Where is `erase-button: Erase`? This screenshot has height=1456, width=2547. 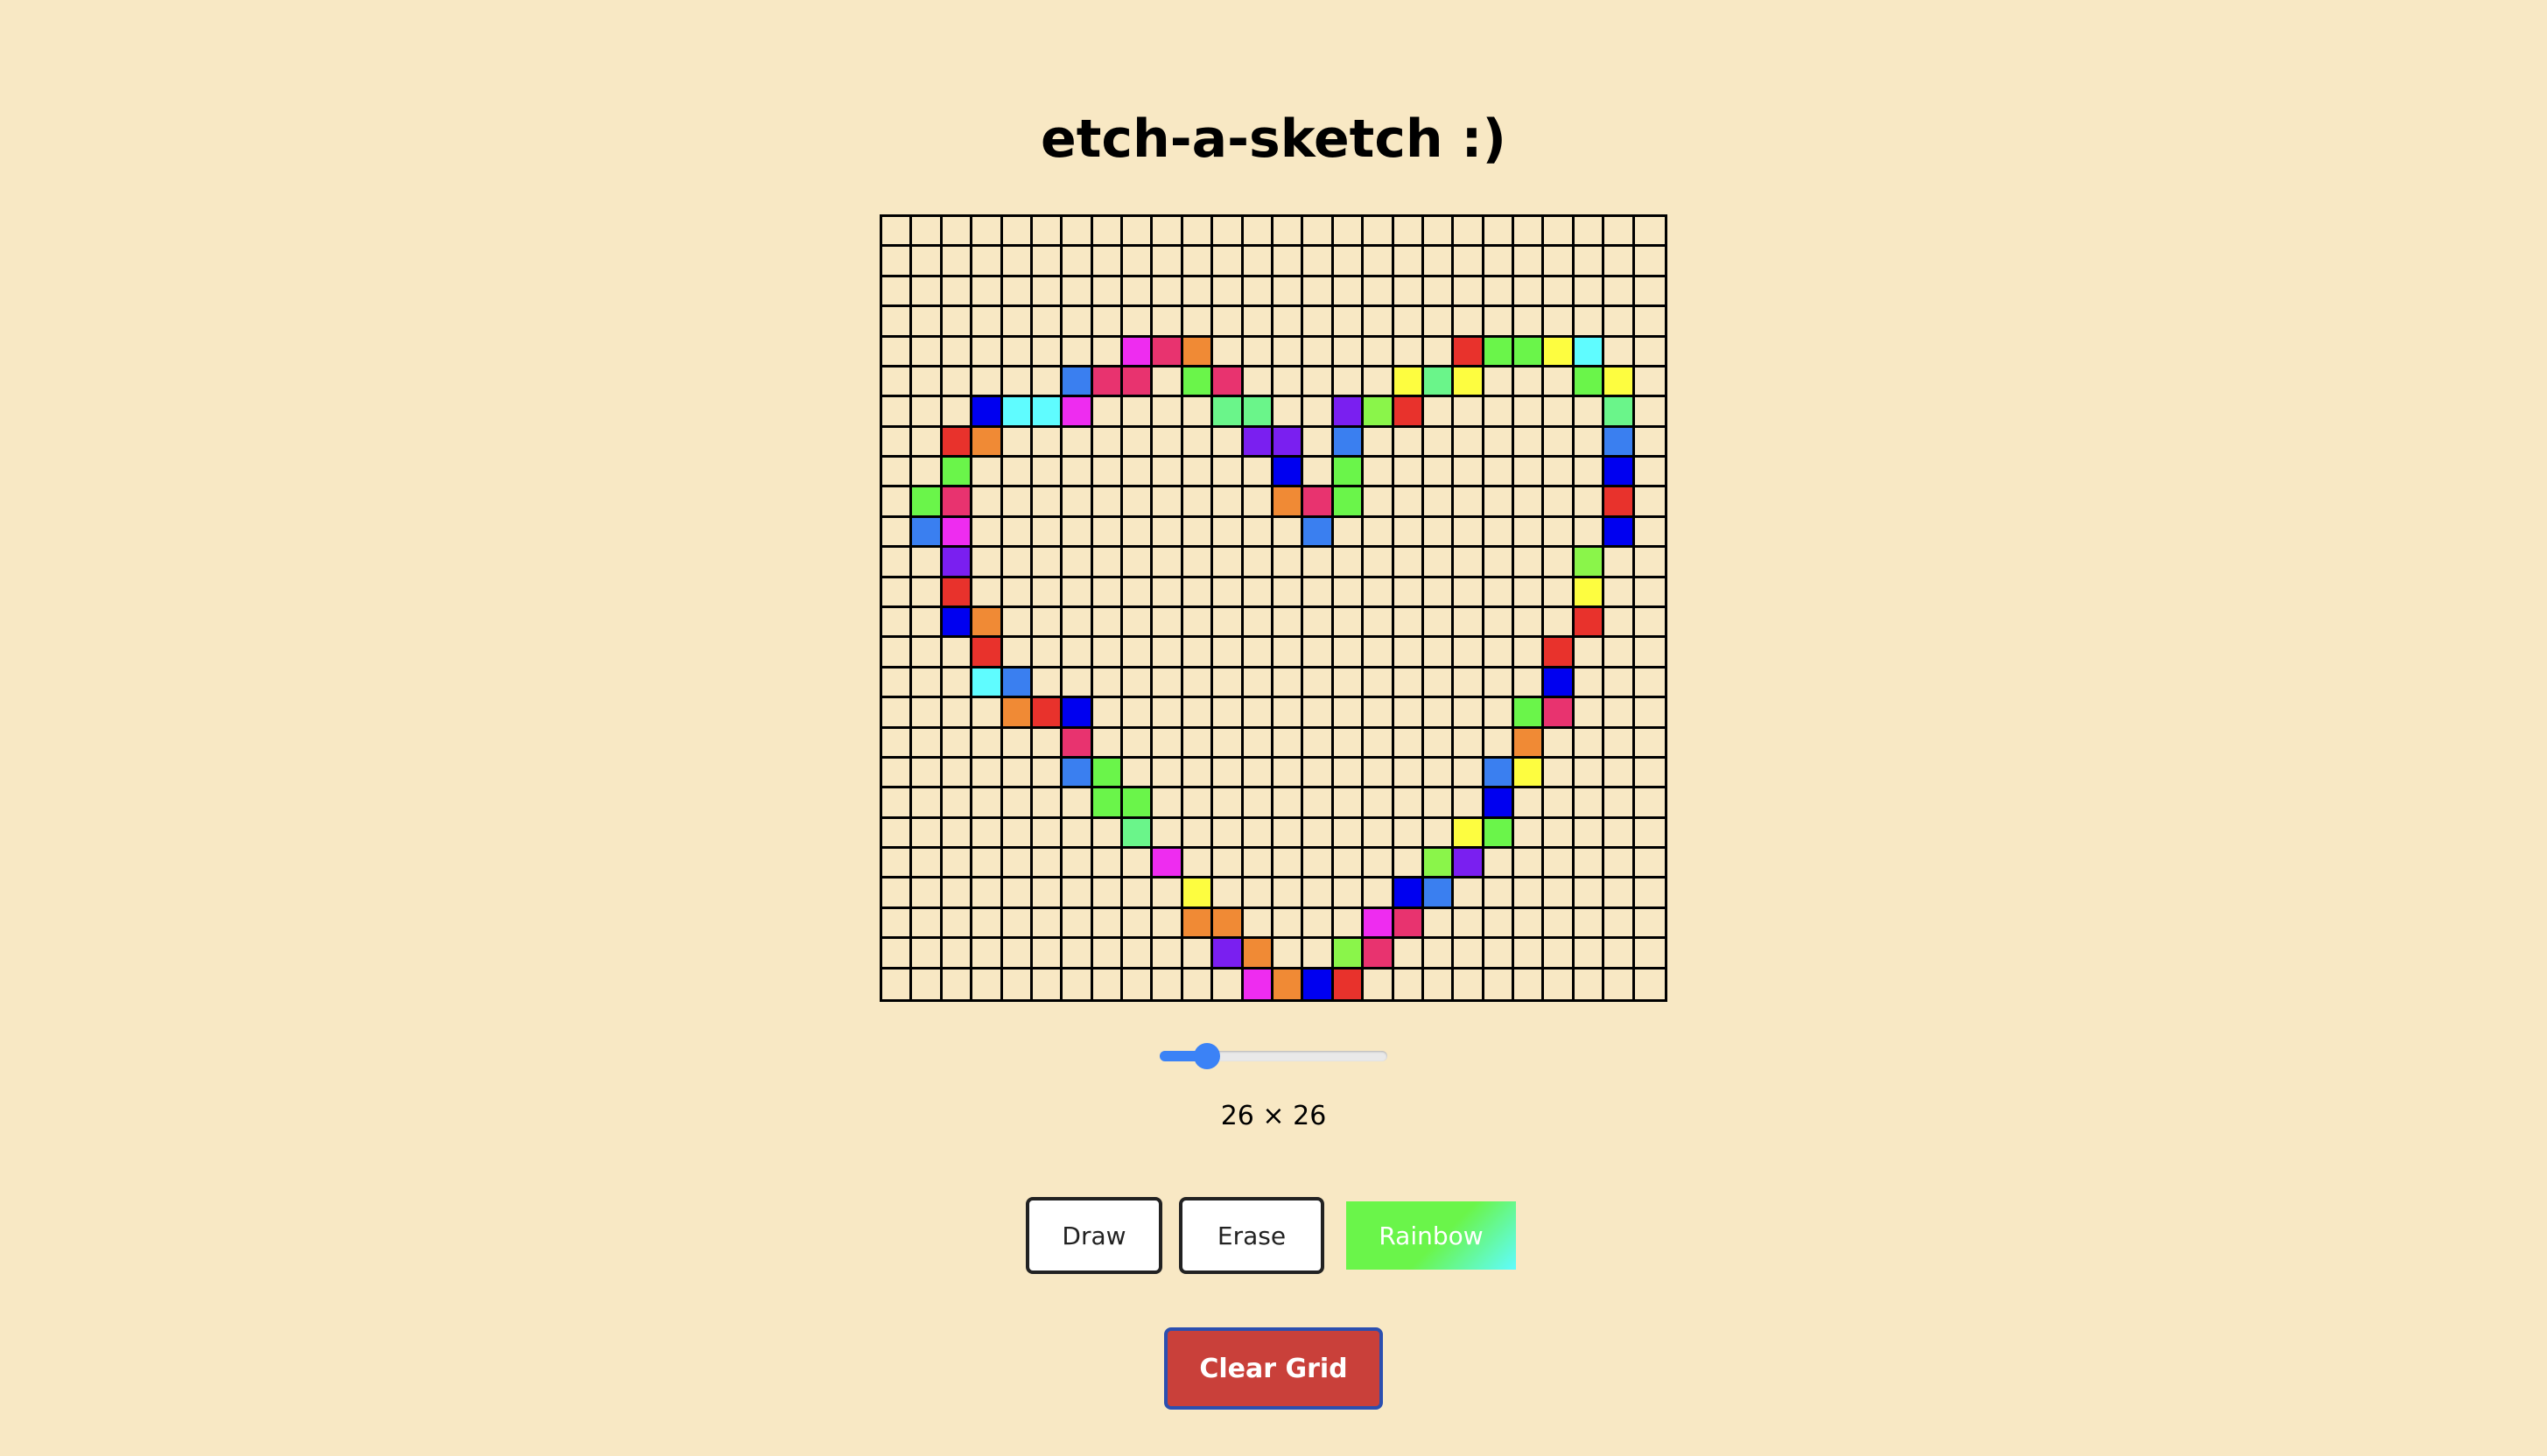
erase-button: Erase is located at coordinates (1251, 1235).